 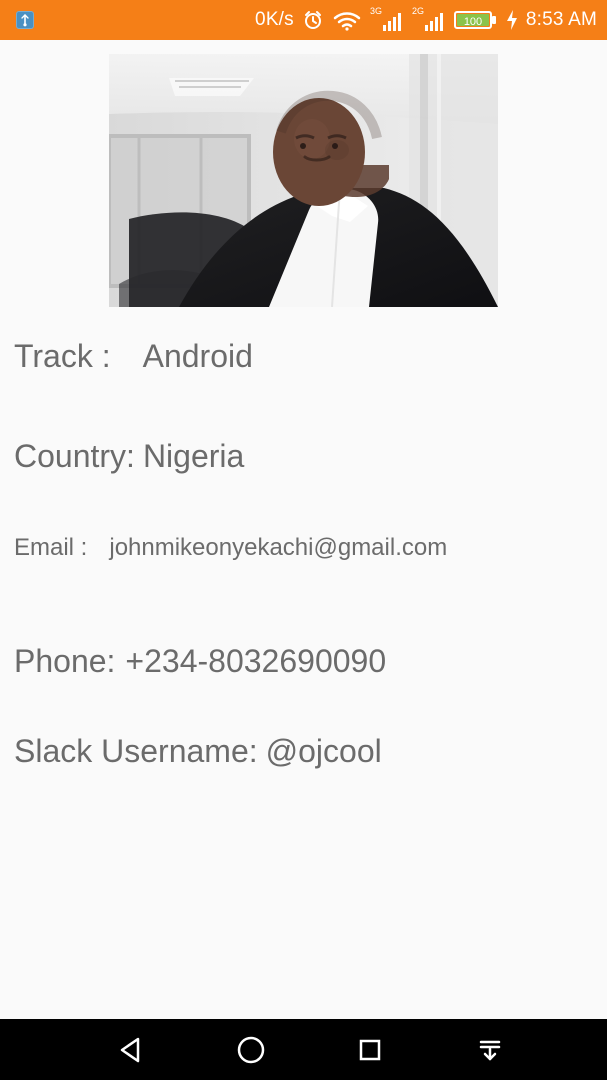 I want to click on status-right-group: 0K/s 3G 2G 100 8:53 AM, so click(x=426, y=20).